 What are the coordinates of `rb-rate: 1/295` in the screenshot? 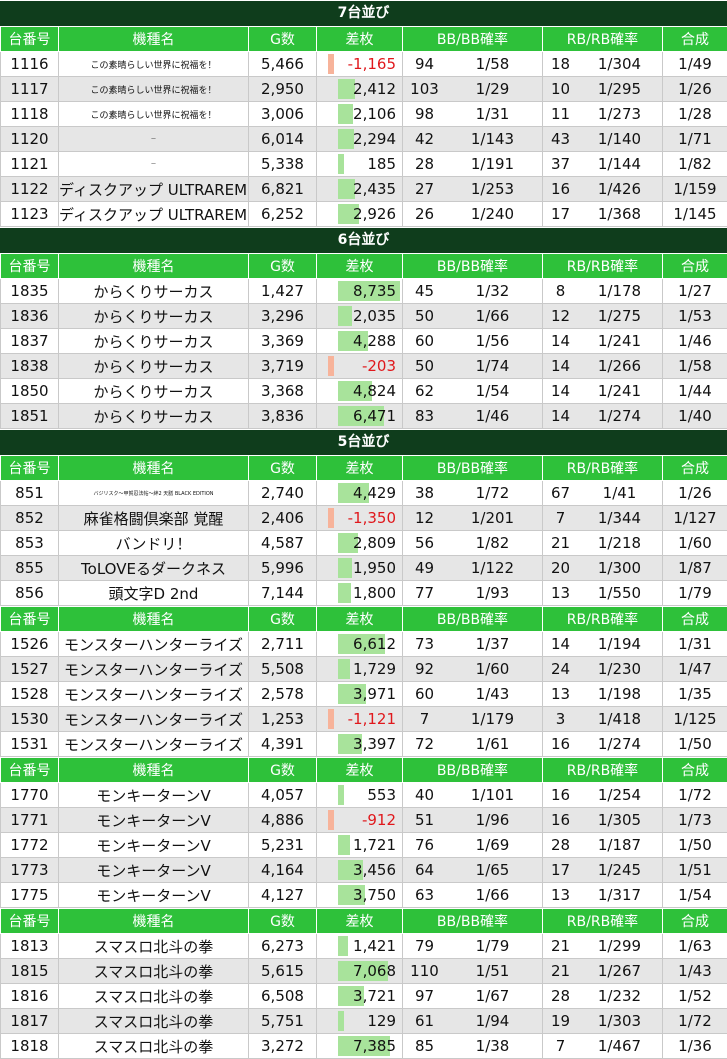 It's located at (620, 89).